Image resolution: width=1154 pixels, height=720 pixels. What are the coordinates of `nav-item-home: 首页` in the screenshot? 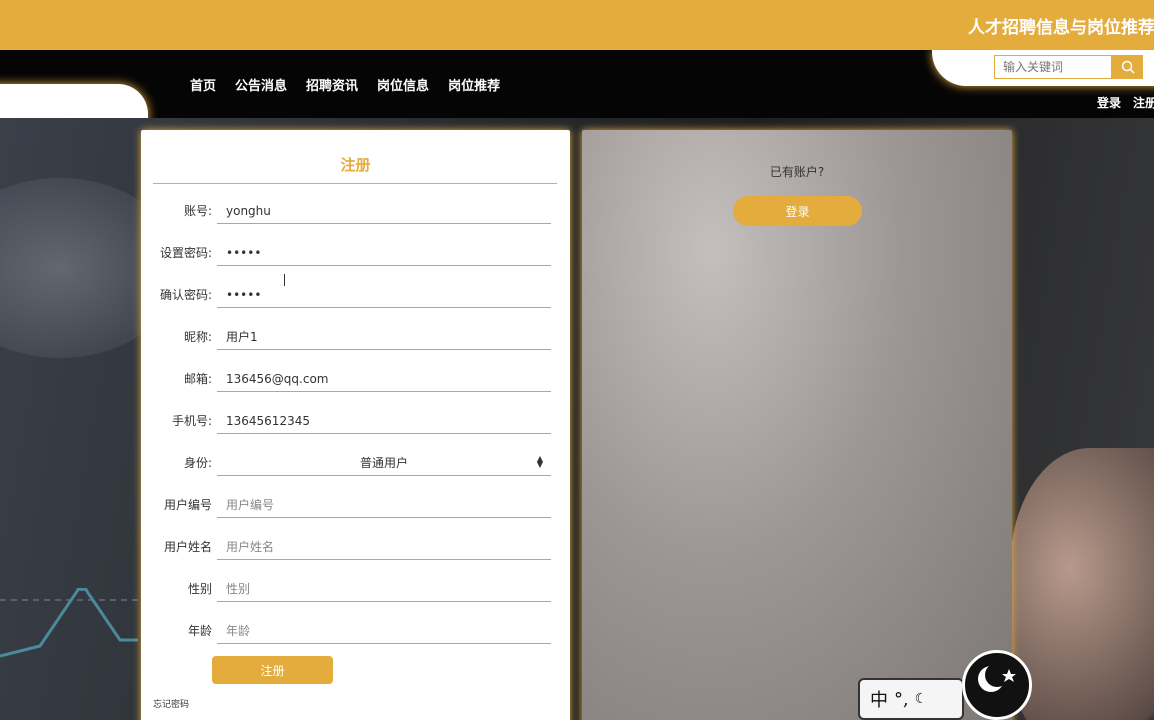 It's located at (203, 84).